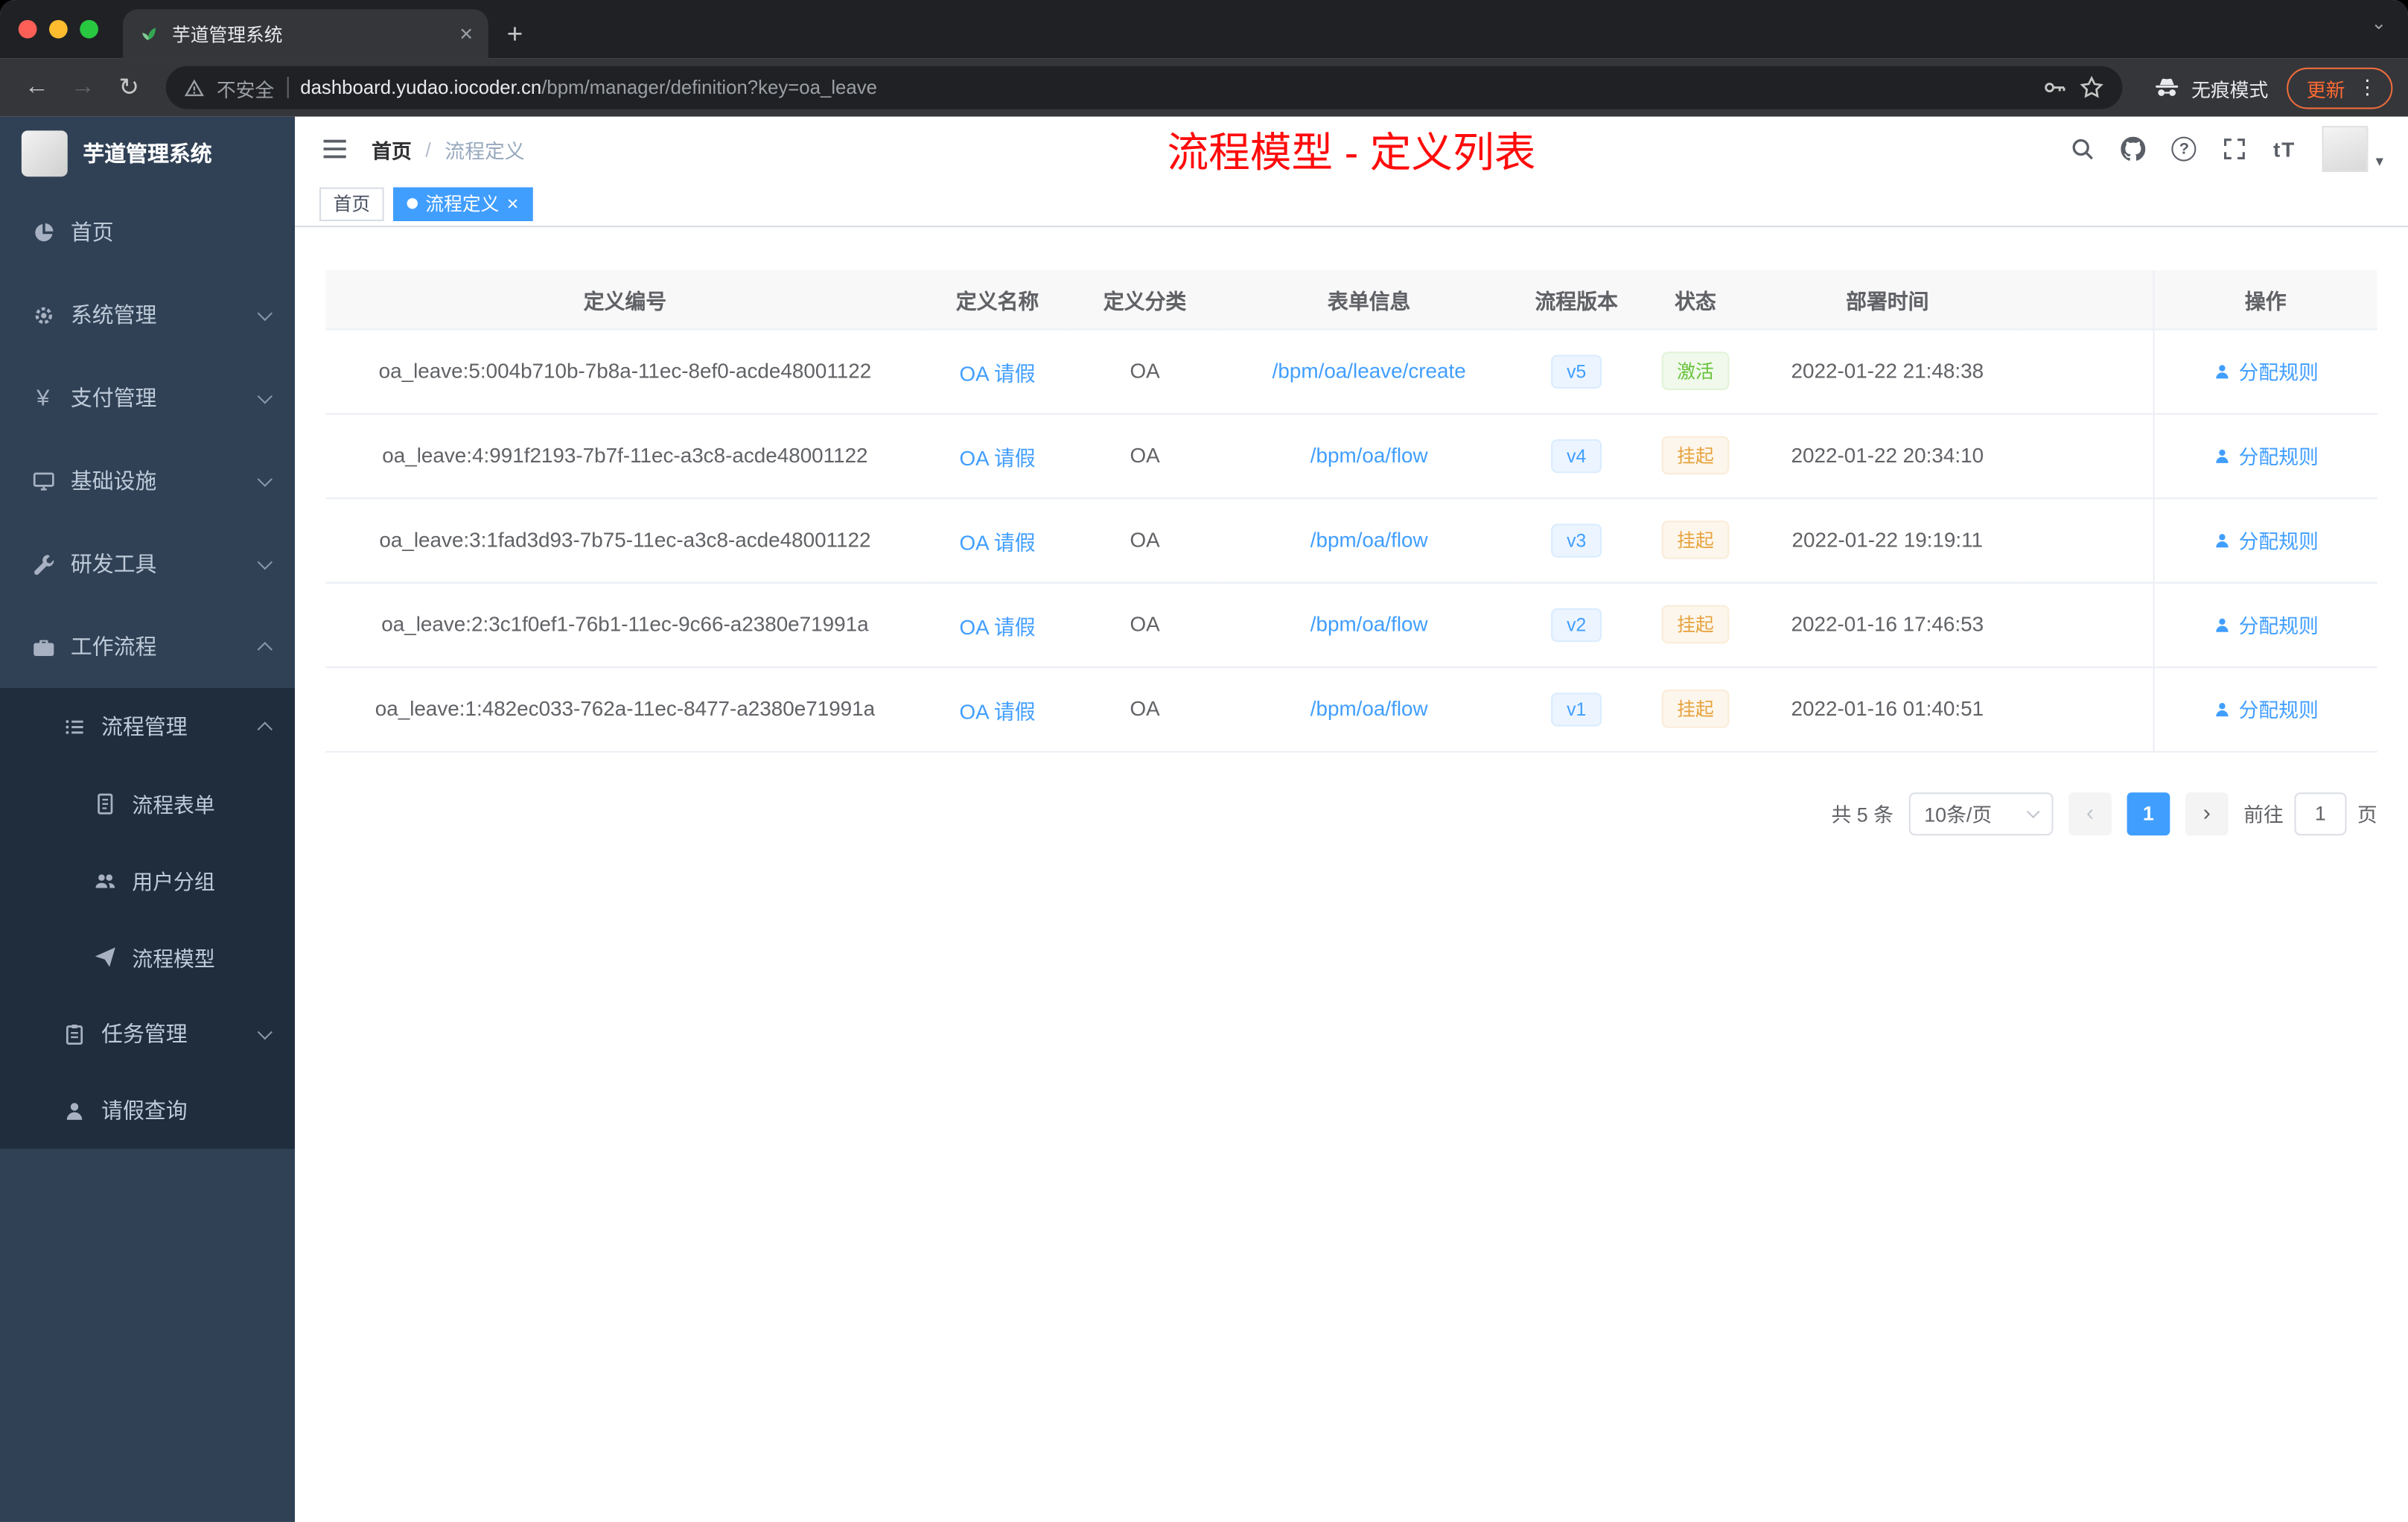  I want to click on security-label: 不安全, so click(245, 87).